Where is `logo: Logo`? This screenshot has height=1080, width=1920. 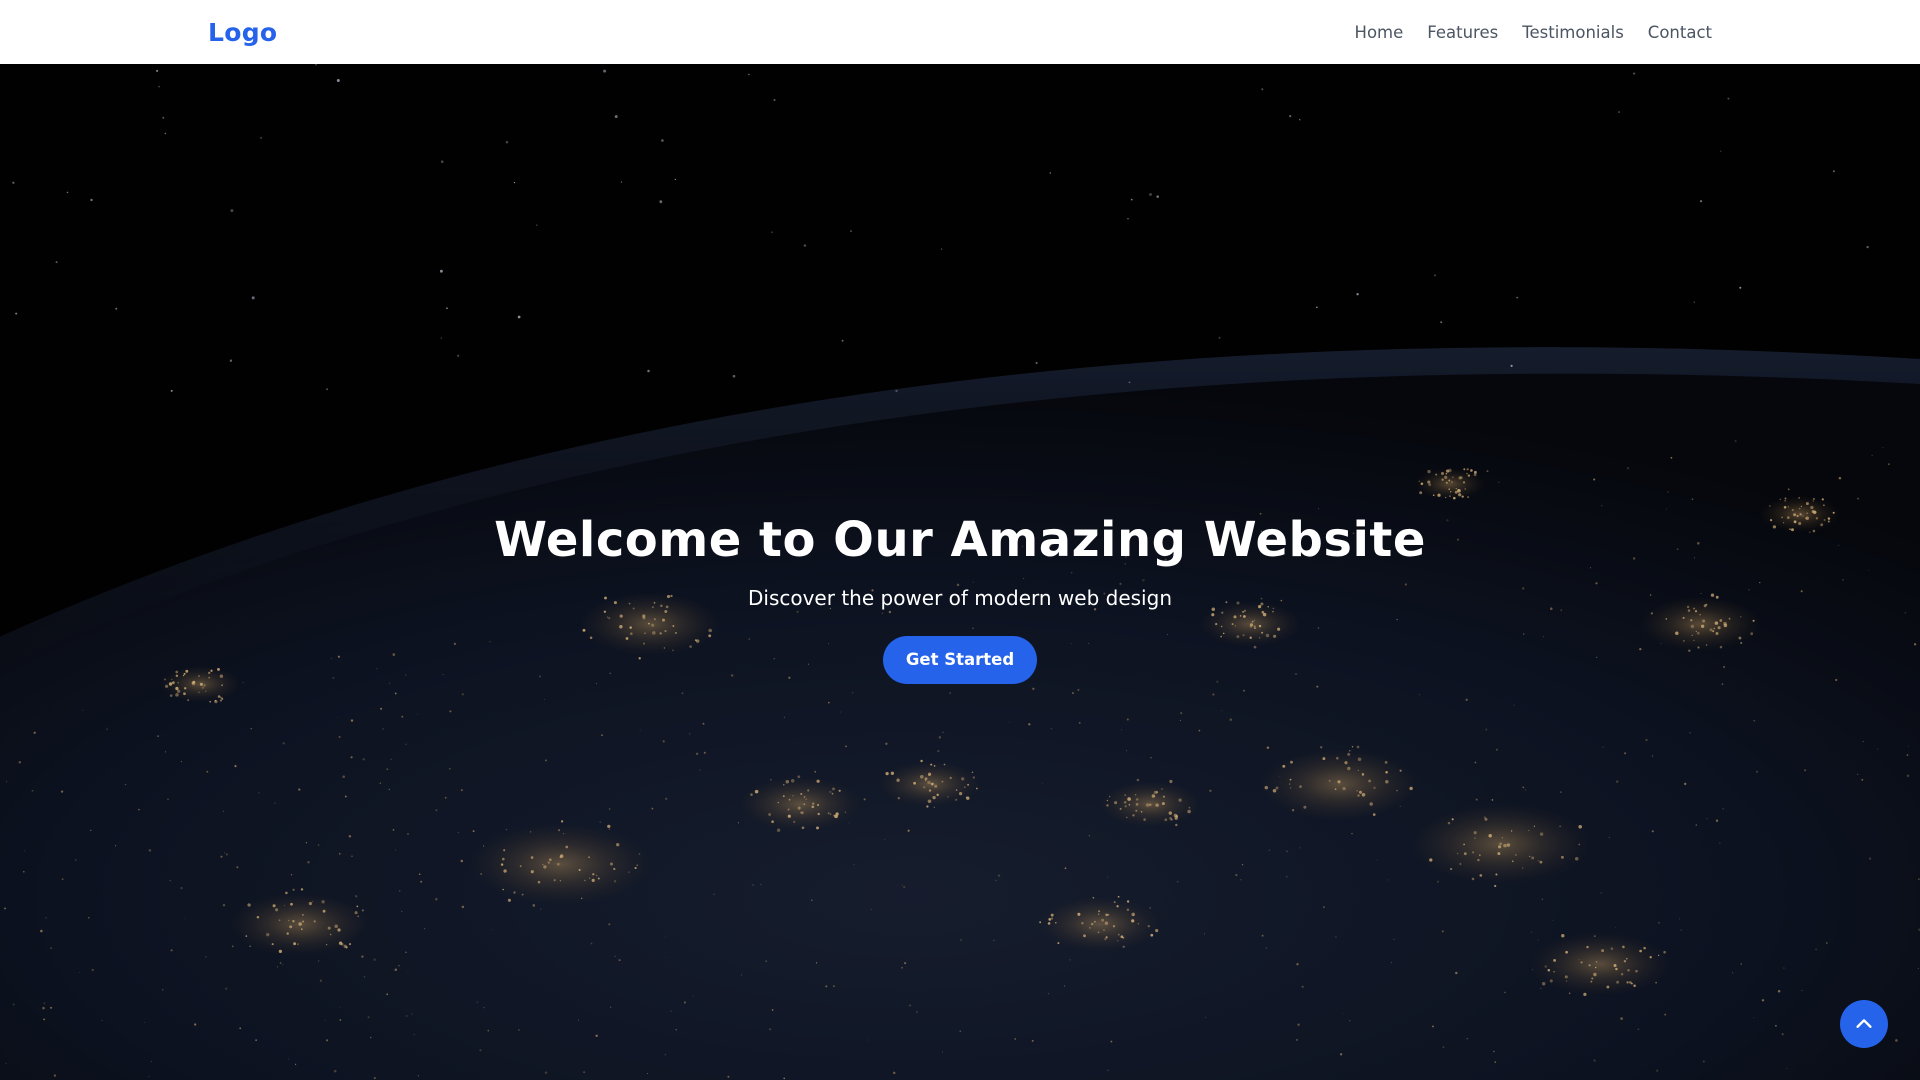 logo: Logo is located at coordinates (242, 32).